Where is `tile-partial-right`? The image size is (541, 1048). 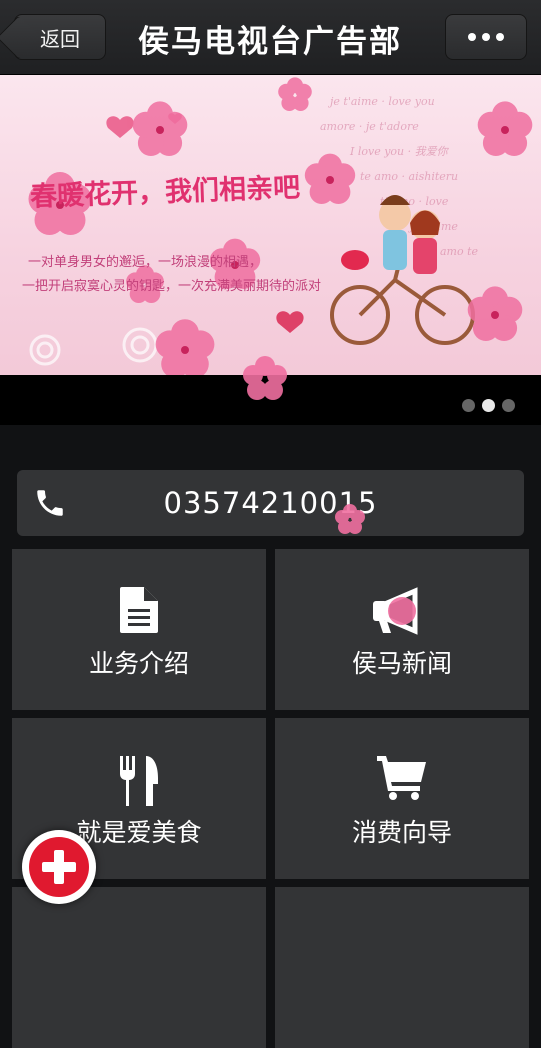
tile-partial-right is located at coordinates (402, 967).